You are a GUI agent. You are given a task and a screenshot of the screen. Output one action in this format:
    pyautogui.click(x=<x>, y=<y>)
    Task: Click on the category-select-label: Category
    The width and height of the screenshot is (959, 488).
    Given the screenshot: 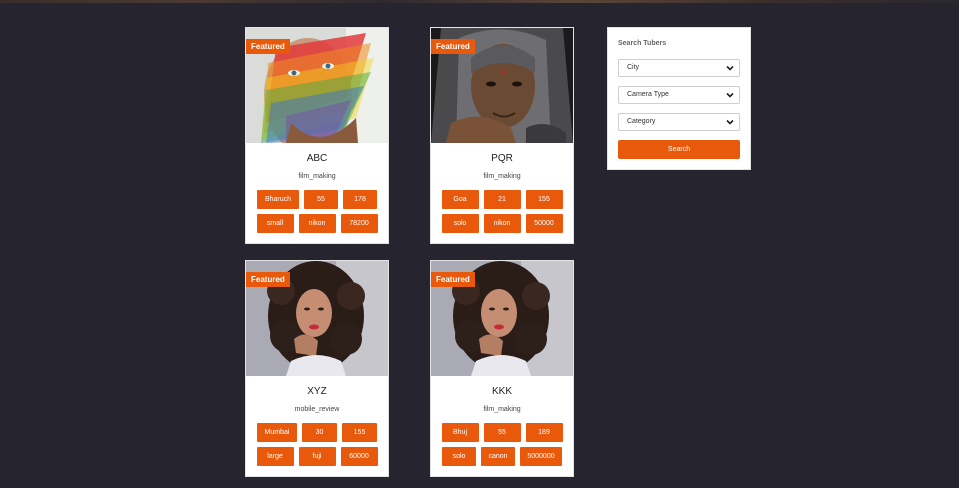 What is the action you would take?
    pyautogui.click(x=641, y=121)
    